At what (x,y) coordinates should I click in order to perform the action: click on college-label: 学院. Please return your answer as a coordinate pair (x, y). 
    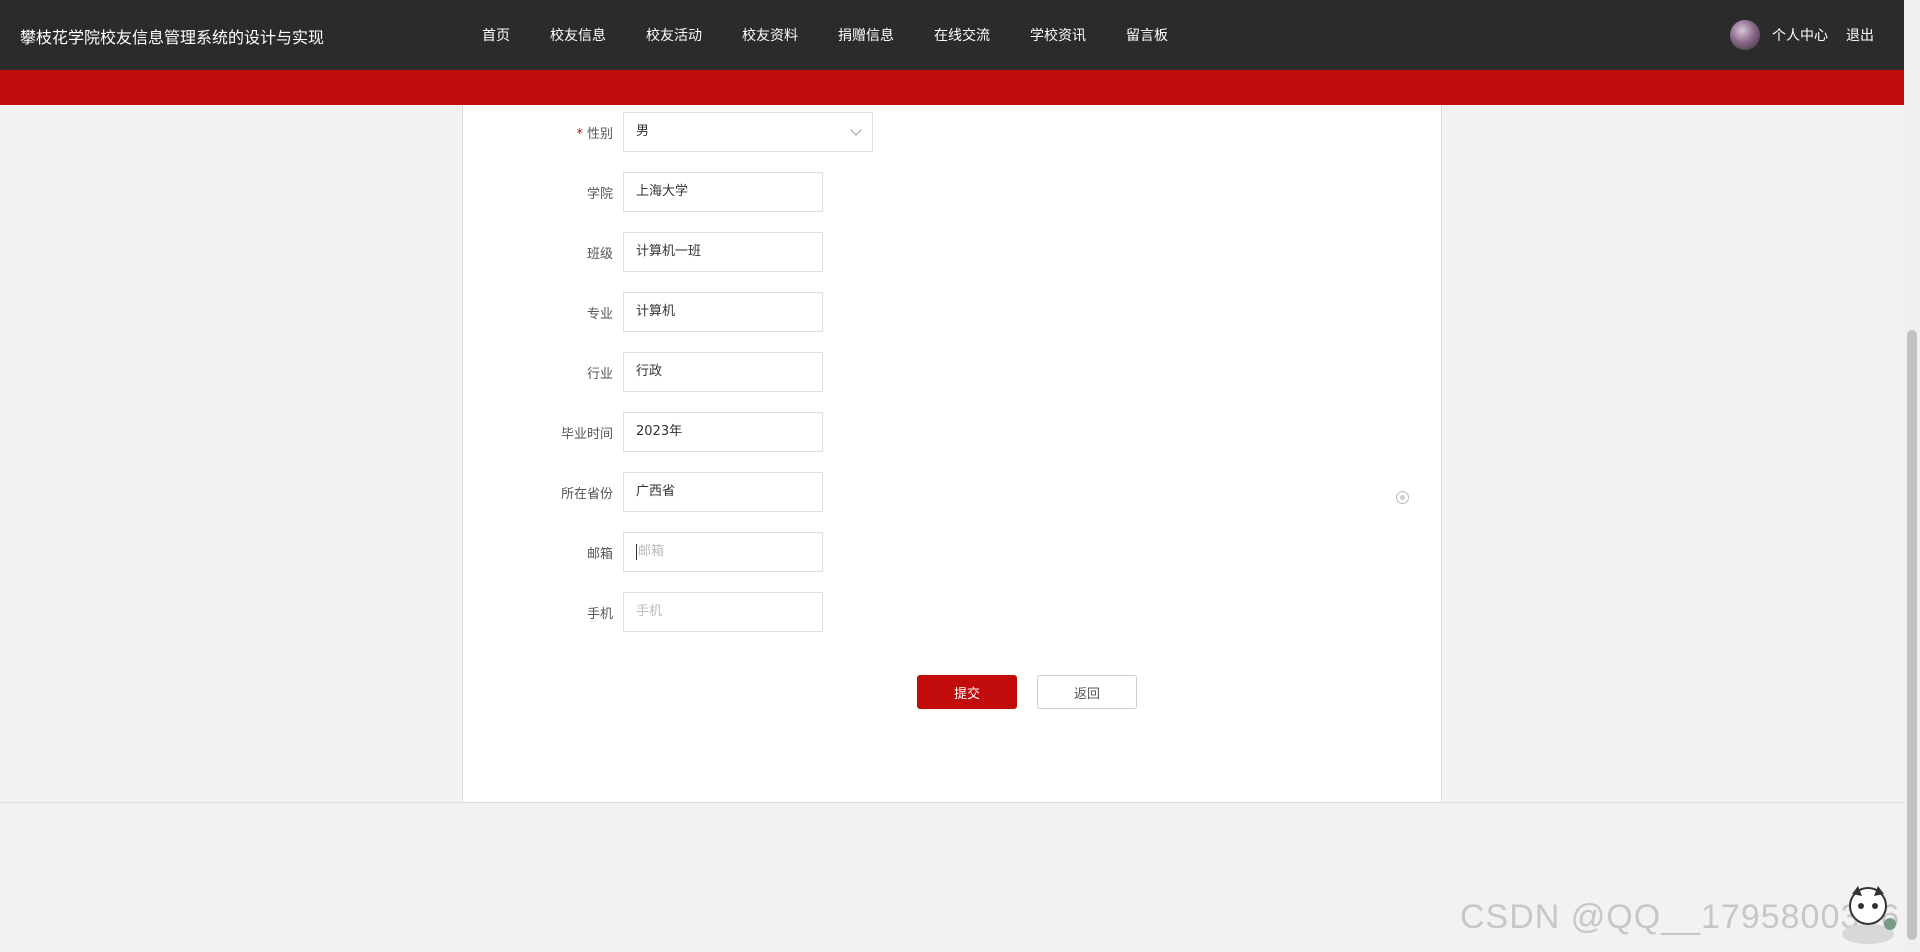
    Looking at the image, I should click on (599, 194).